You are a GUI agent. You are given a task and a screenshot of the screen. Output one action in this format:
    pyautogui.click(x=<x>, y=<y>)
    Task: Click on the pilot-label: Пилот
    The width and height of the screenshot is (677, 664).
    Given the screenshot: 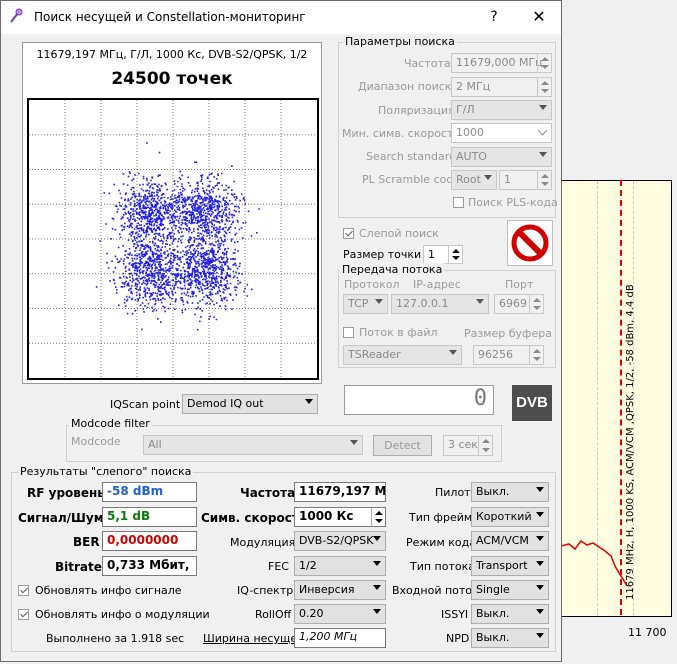 What is the action you would take?
    pyautogui.click(x=453, y=492)
    